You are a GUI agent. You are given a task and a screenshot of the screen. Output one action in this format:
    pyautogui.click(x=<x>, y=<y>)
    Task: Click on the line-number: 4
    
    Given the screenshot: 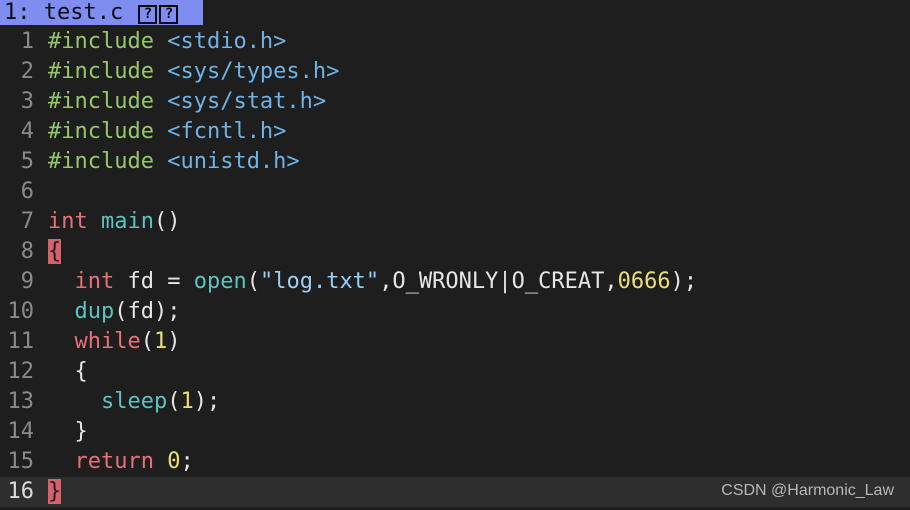 What is the action you would take?
    pyautogui.click(x=27, y=131)
    